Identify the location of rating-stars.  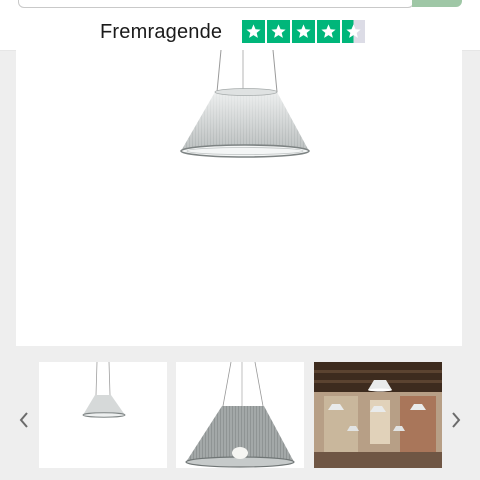
(303, 31).